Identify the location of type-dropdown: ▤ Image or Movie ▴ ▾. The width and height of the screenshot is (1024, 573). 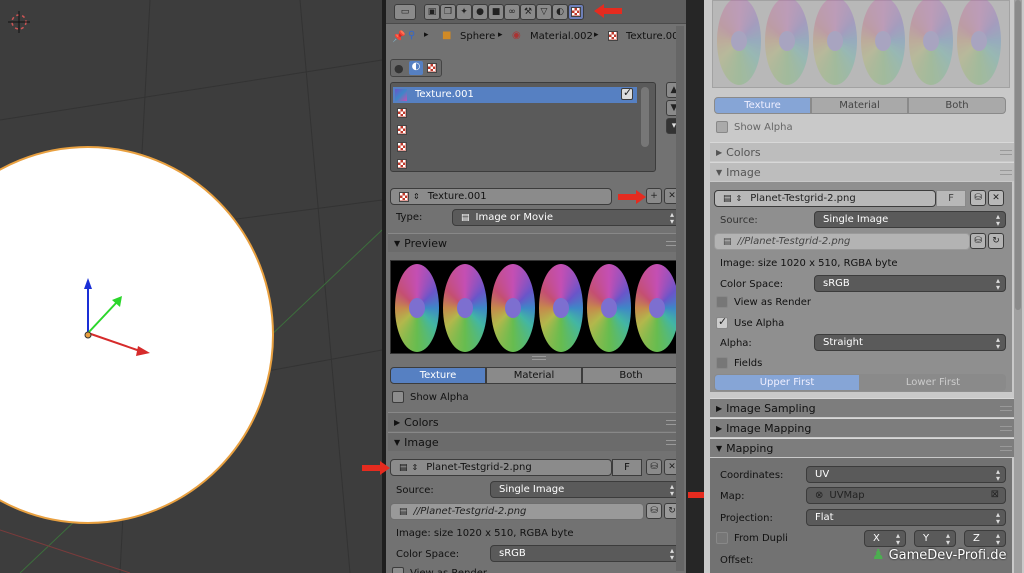
(566, 217).